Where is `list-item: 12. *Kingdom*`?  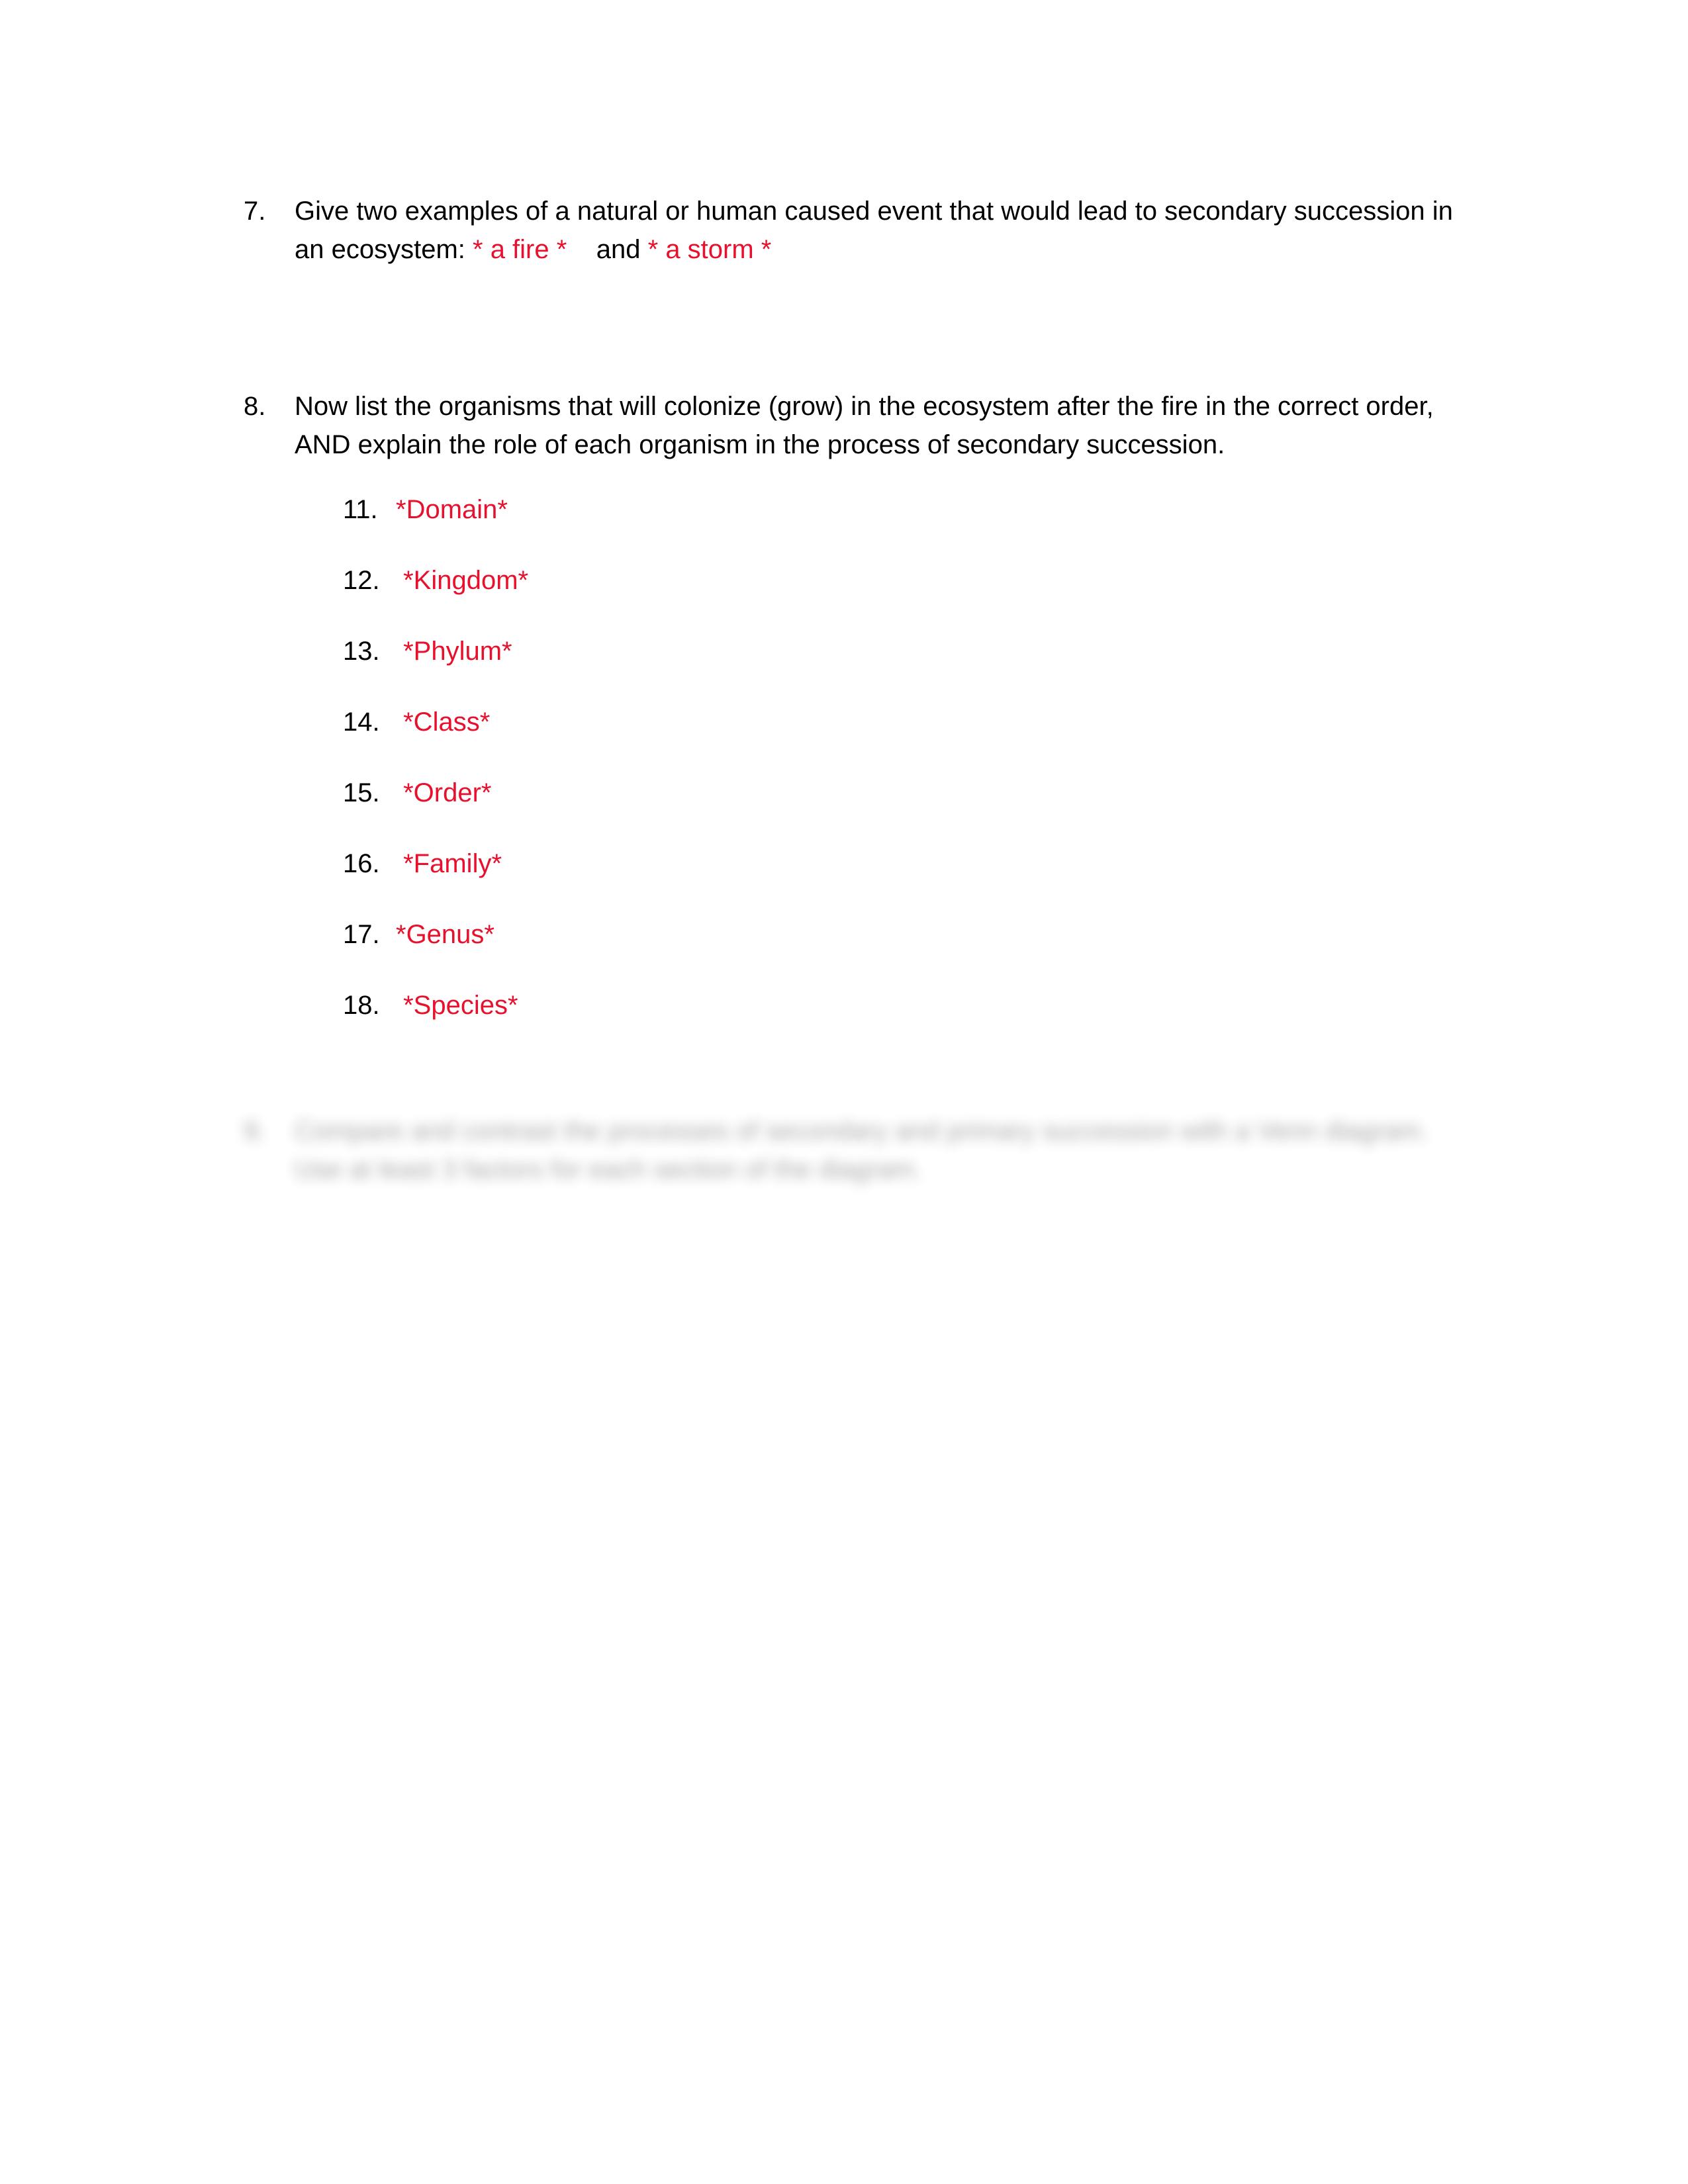
list-item: 12. *Kingdom* is located at coordinates (641, 597).